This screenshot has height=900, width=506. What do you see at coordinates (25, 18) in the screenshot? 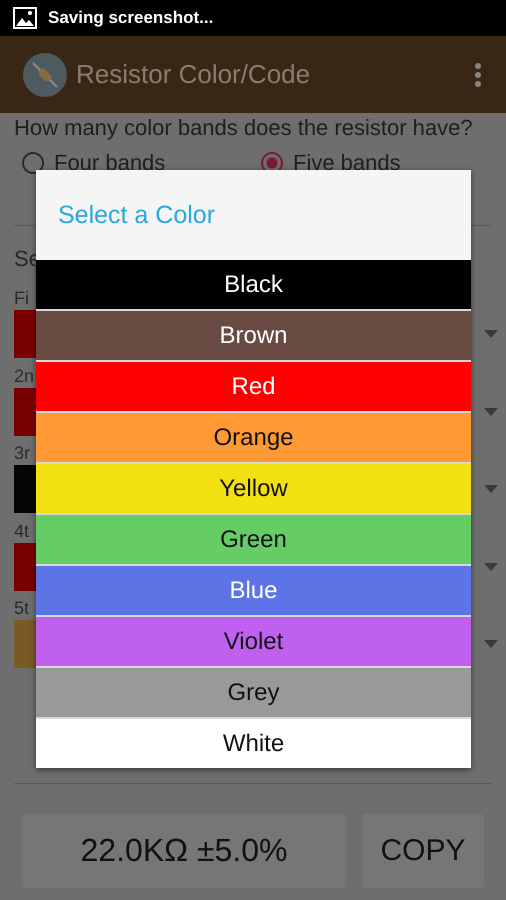
I see `image-icon` at bounding box center [25, 18].